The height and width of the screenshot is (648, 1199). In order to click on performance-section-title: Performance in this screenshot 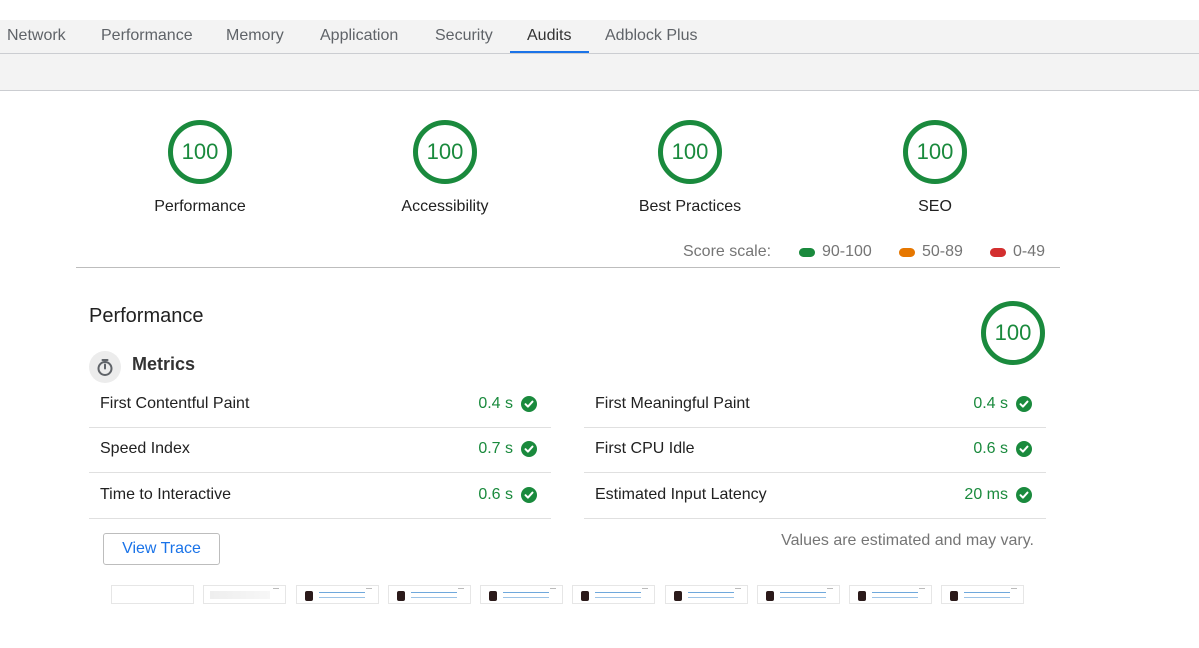, I will do `click(146, 316)`.